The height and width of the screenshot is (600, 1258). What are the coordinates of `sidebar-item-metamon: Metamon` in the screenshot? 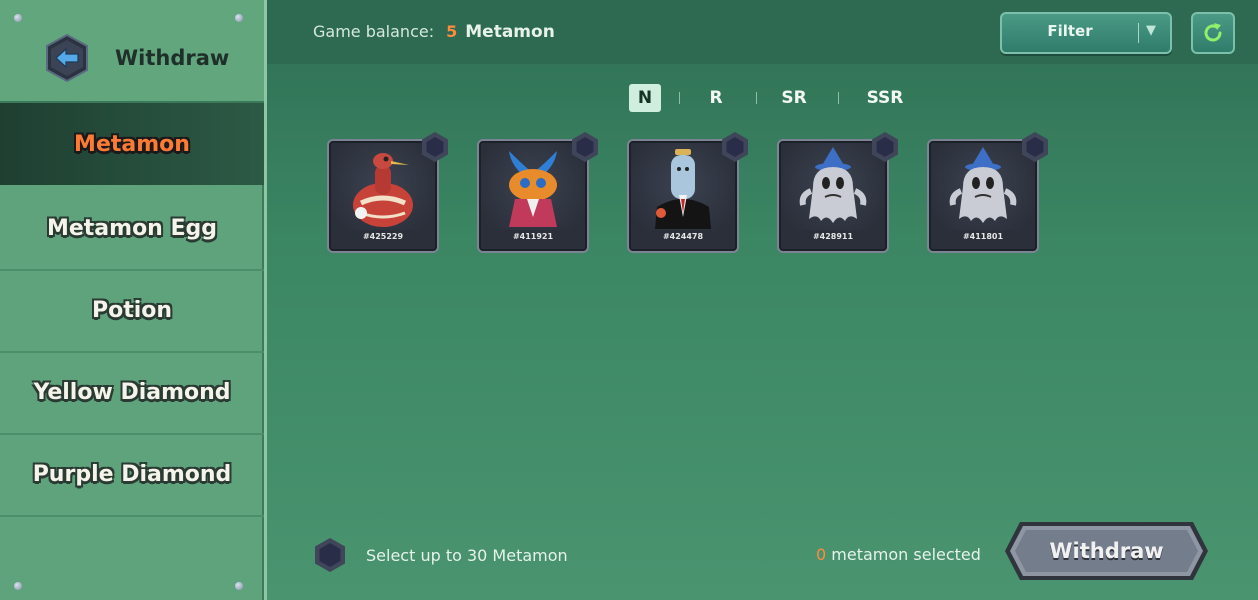 It's located at (132, 144).